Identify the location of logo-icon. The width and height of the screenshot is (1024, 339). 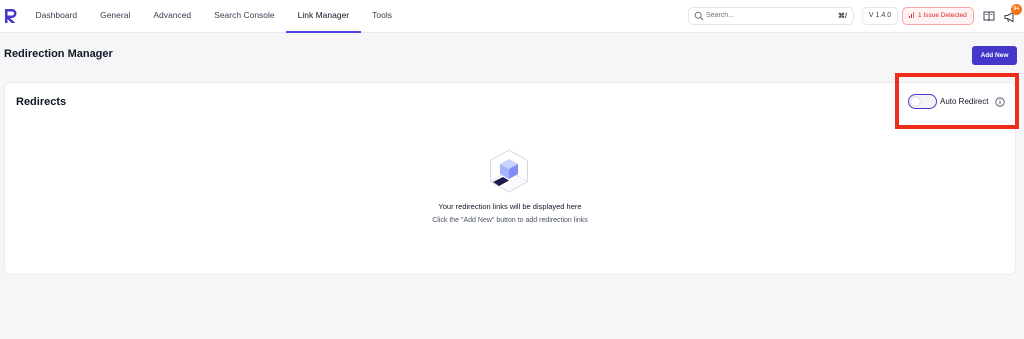
(11, 16).